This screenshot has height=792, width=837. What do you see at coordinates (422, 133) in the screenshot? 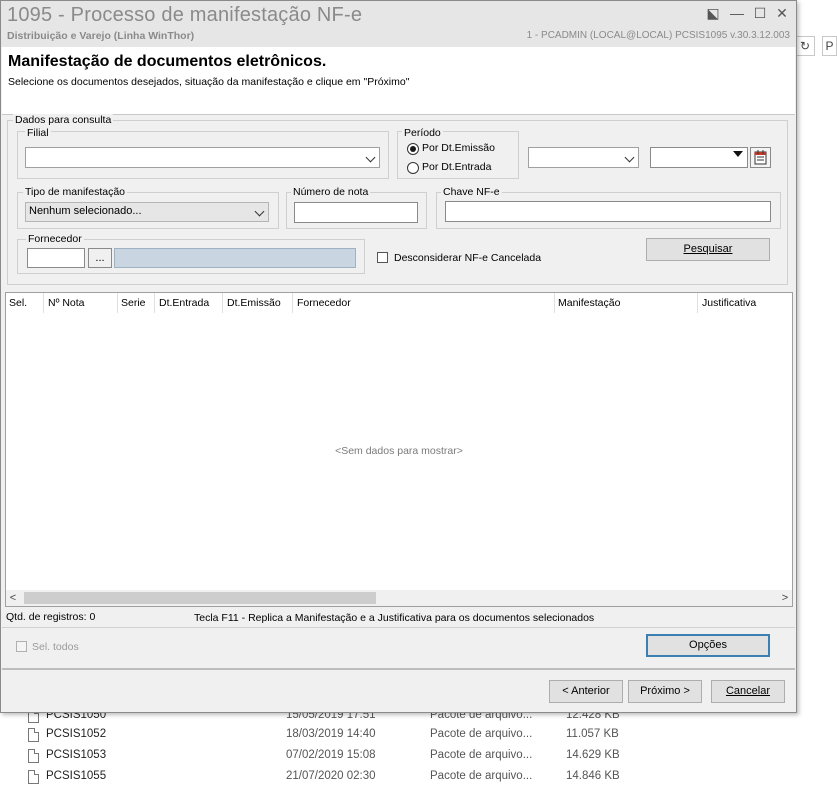
I see `periodo-label: Período` at bounding box center [422, 133].